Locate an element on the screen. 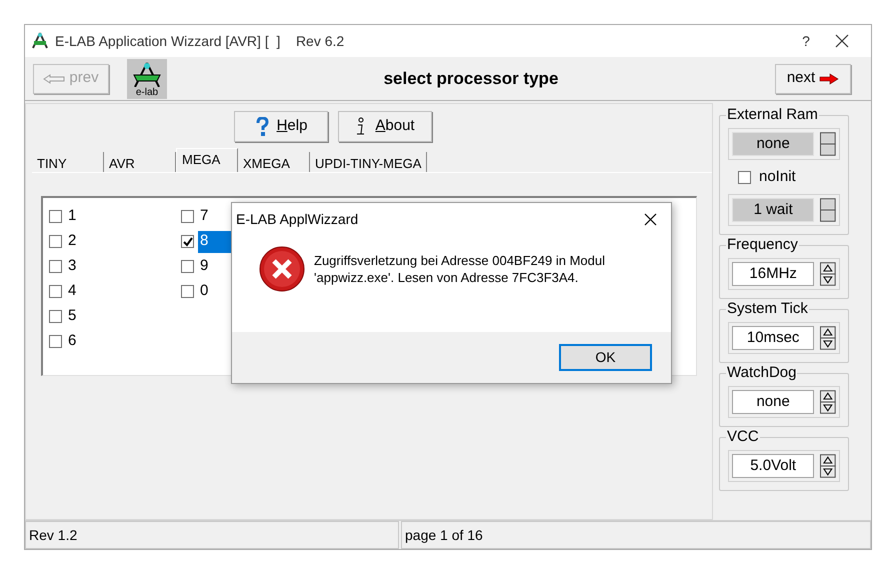 The width and height of the screenshot is (883, 583). processor-item: 6 is located at coordinates (72, 341).